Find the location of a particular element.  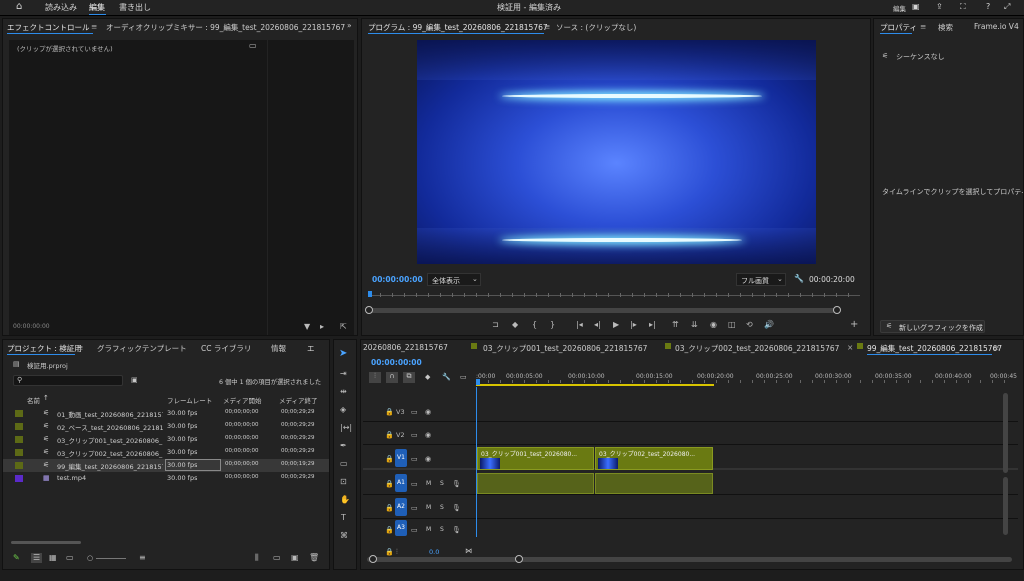

menu-export: 書き出し is located at coordinates (135, 7).